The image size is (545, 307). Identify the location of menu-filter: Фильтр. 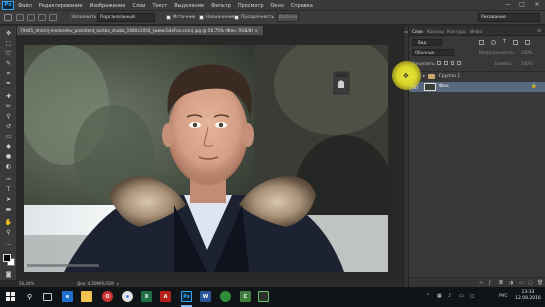
(221, 6).